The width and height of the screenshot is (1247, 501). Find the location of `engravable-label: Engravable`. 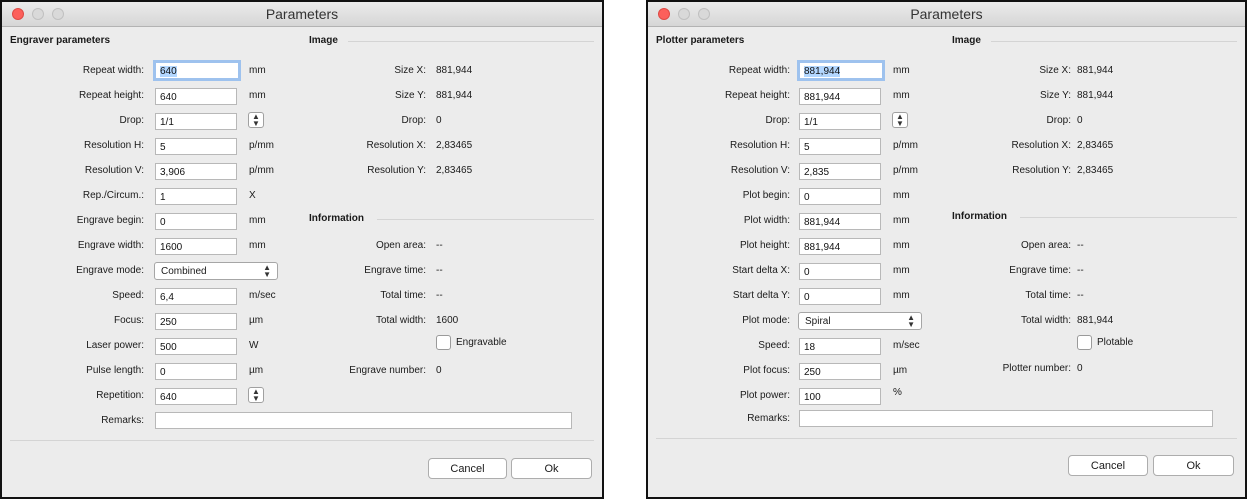

engravable-label: Engravable is located at coordinates (481, 342).